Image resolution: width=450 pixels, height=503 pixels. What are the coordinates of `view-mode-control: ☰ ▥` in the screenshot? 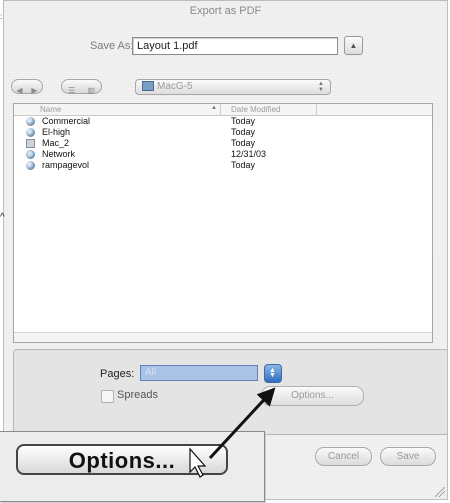 It's located at (81, 88).